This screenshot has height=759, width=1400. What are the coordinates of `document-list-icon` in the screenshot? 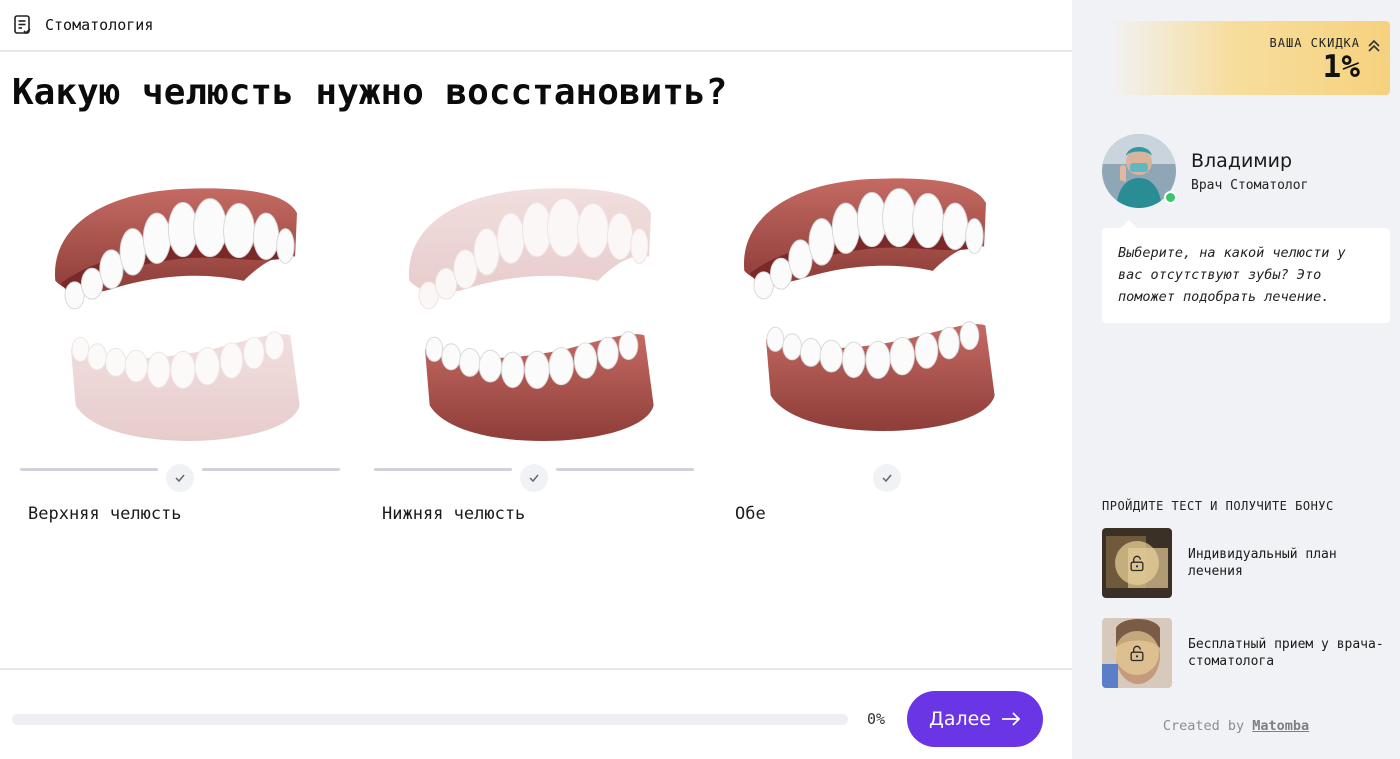 It's located at (22, 25).